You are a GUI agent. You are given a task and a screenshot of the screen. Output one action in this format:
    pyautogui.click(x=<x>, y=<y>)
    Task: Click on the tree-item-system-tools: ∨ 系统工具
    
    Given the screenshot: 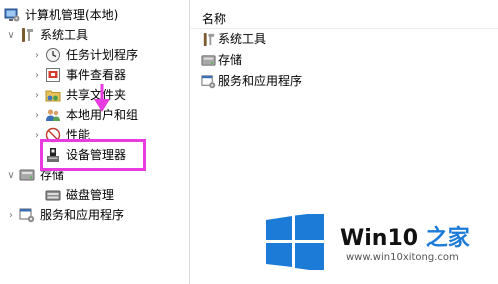 What is the action you would take?
    pyautogui.click(x=47, y=35)
    